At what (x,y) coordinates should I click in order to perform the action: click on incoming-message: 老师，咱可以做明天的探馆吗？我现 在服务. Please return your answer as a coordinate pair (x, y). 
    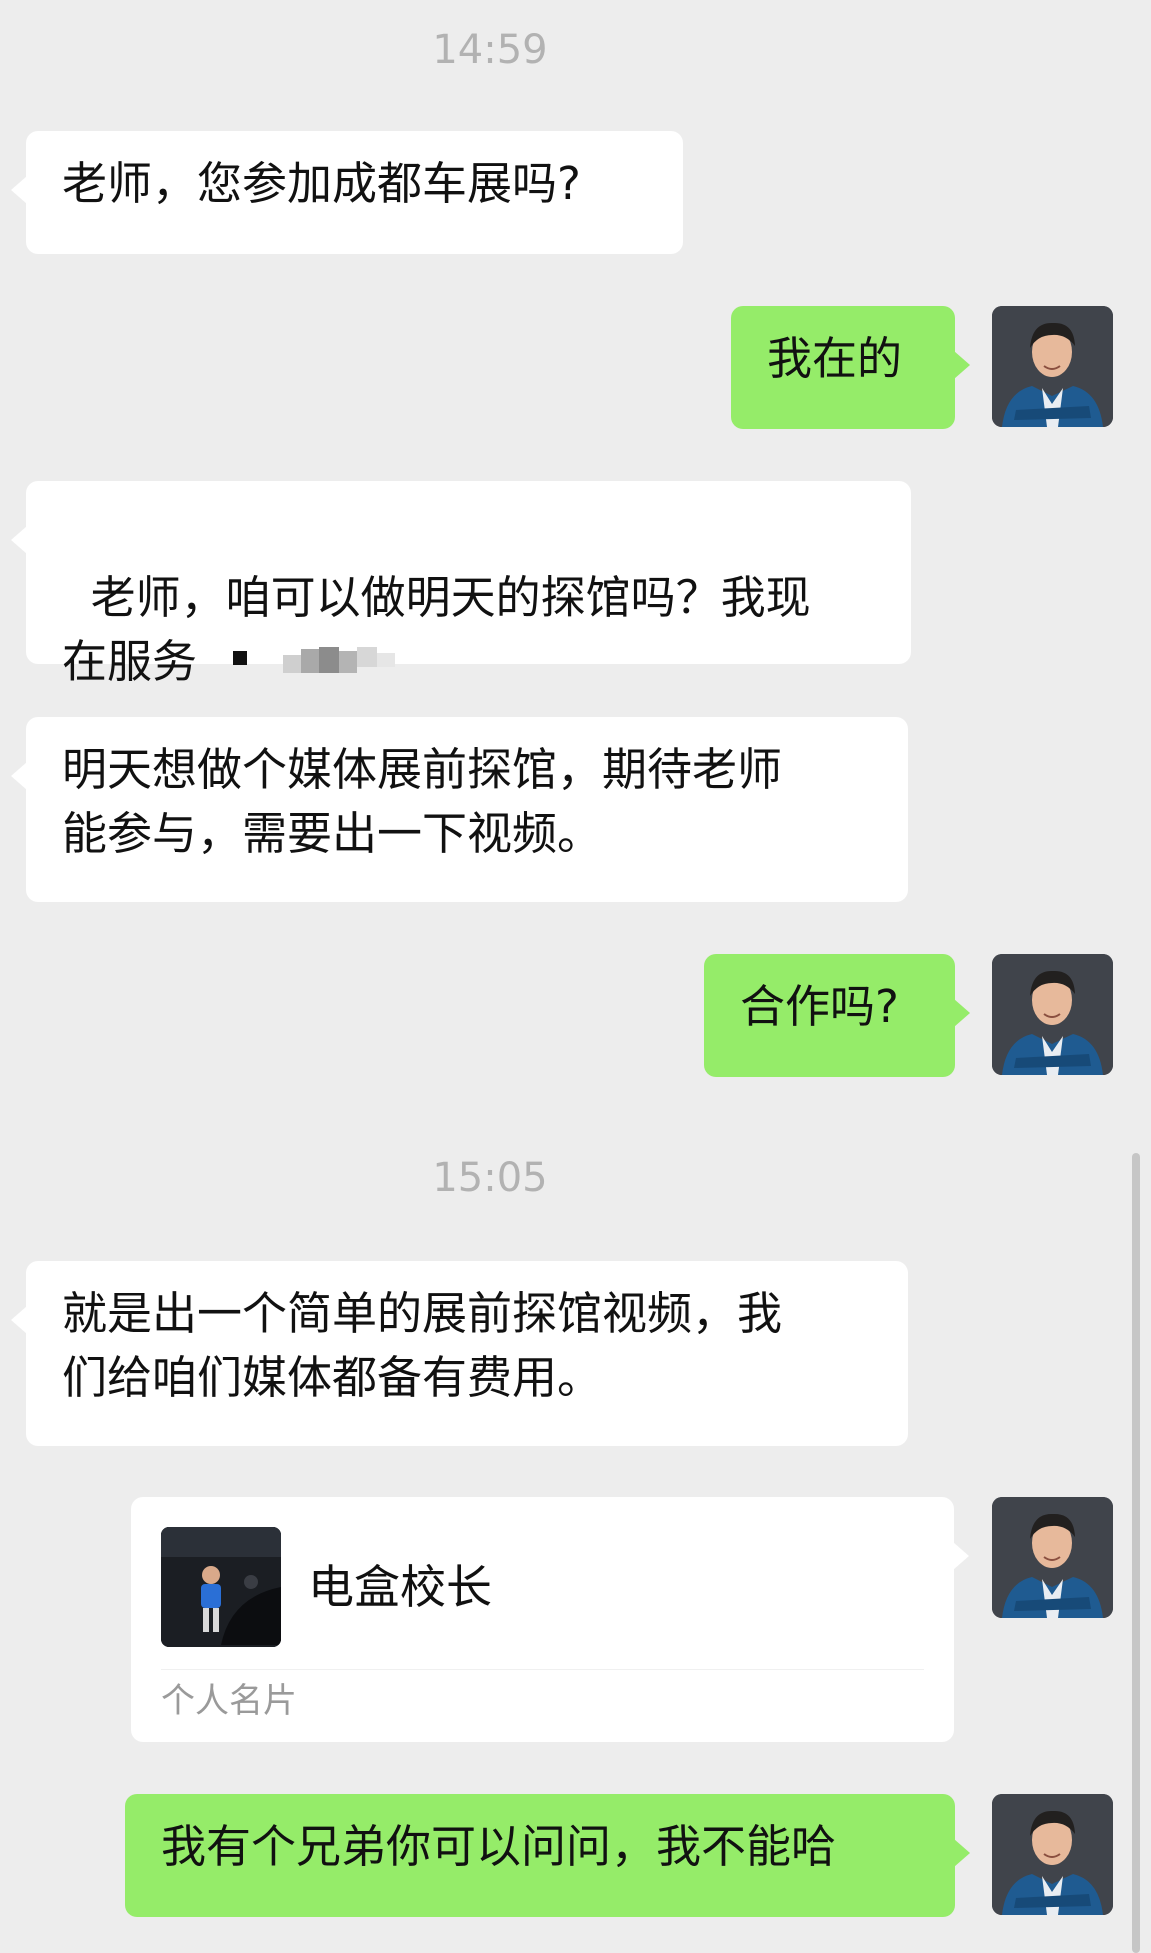
    Looking at the image, I should click on (461, 584).